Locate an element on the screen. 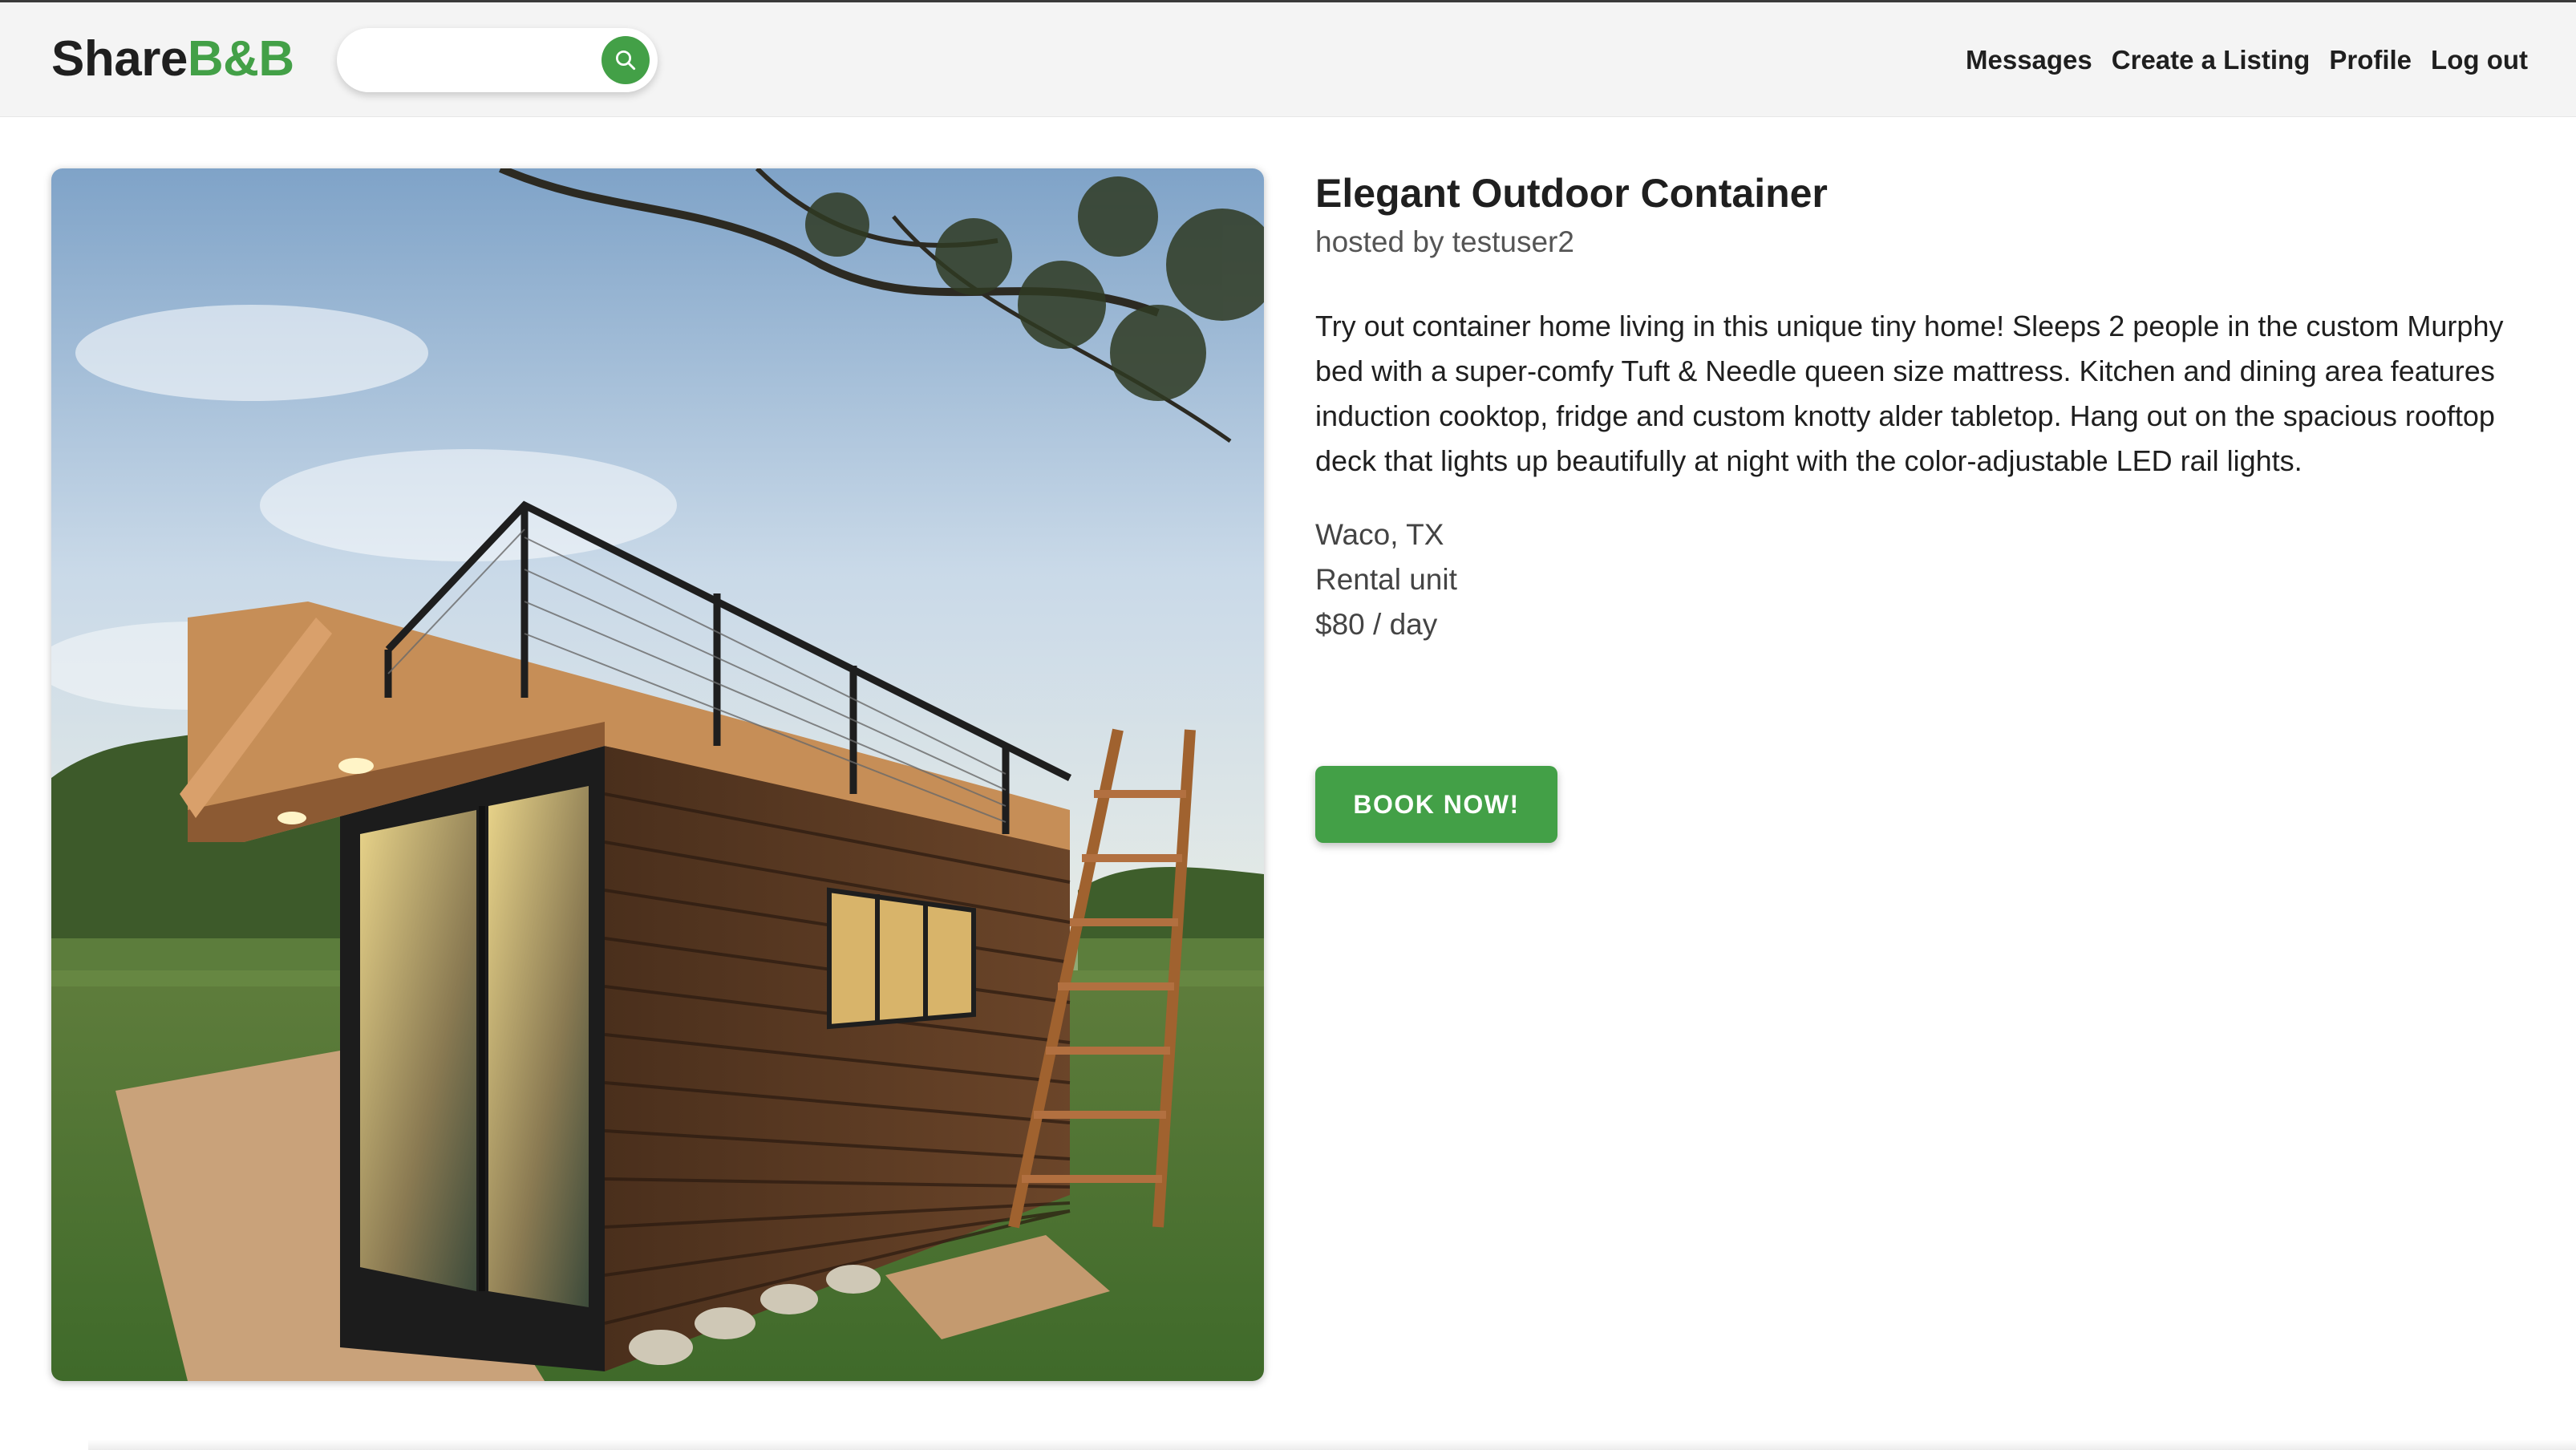 This screenshot has width=2576, height=1450. brand-name-part2: B&B is located at coordinates (241, 59).